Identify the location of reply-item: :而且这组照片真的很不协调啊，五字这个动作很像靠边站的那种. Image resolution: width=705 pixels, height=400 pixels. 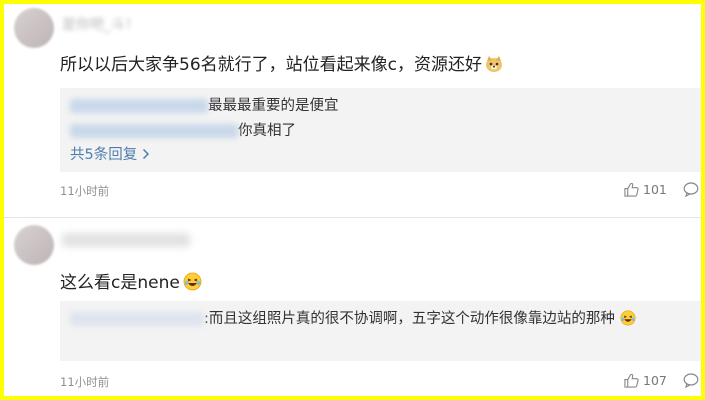
(382, 321).